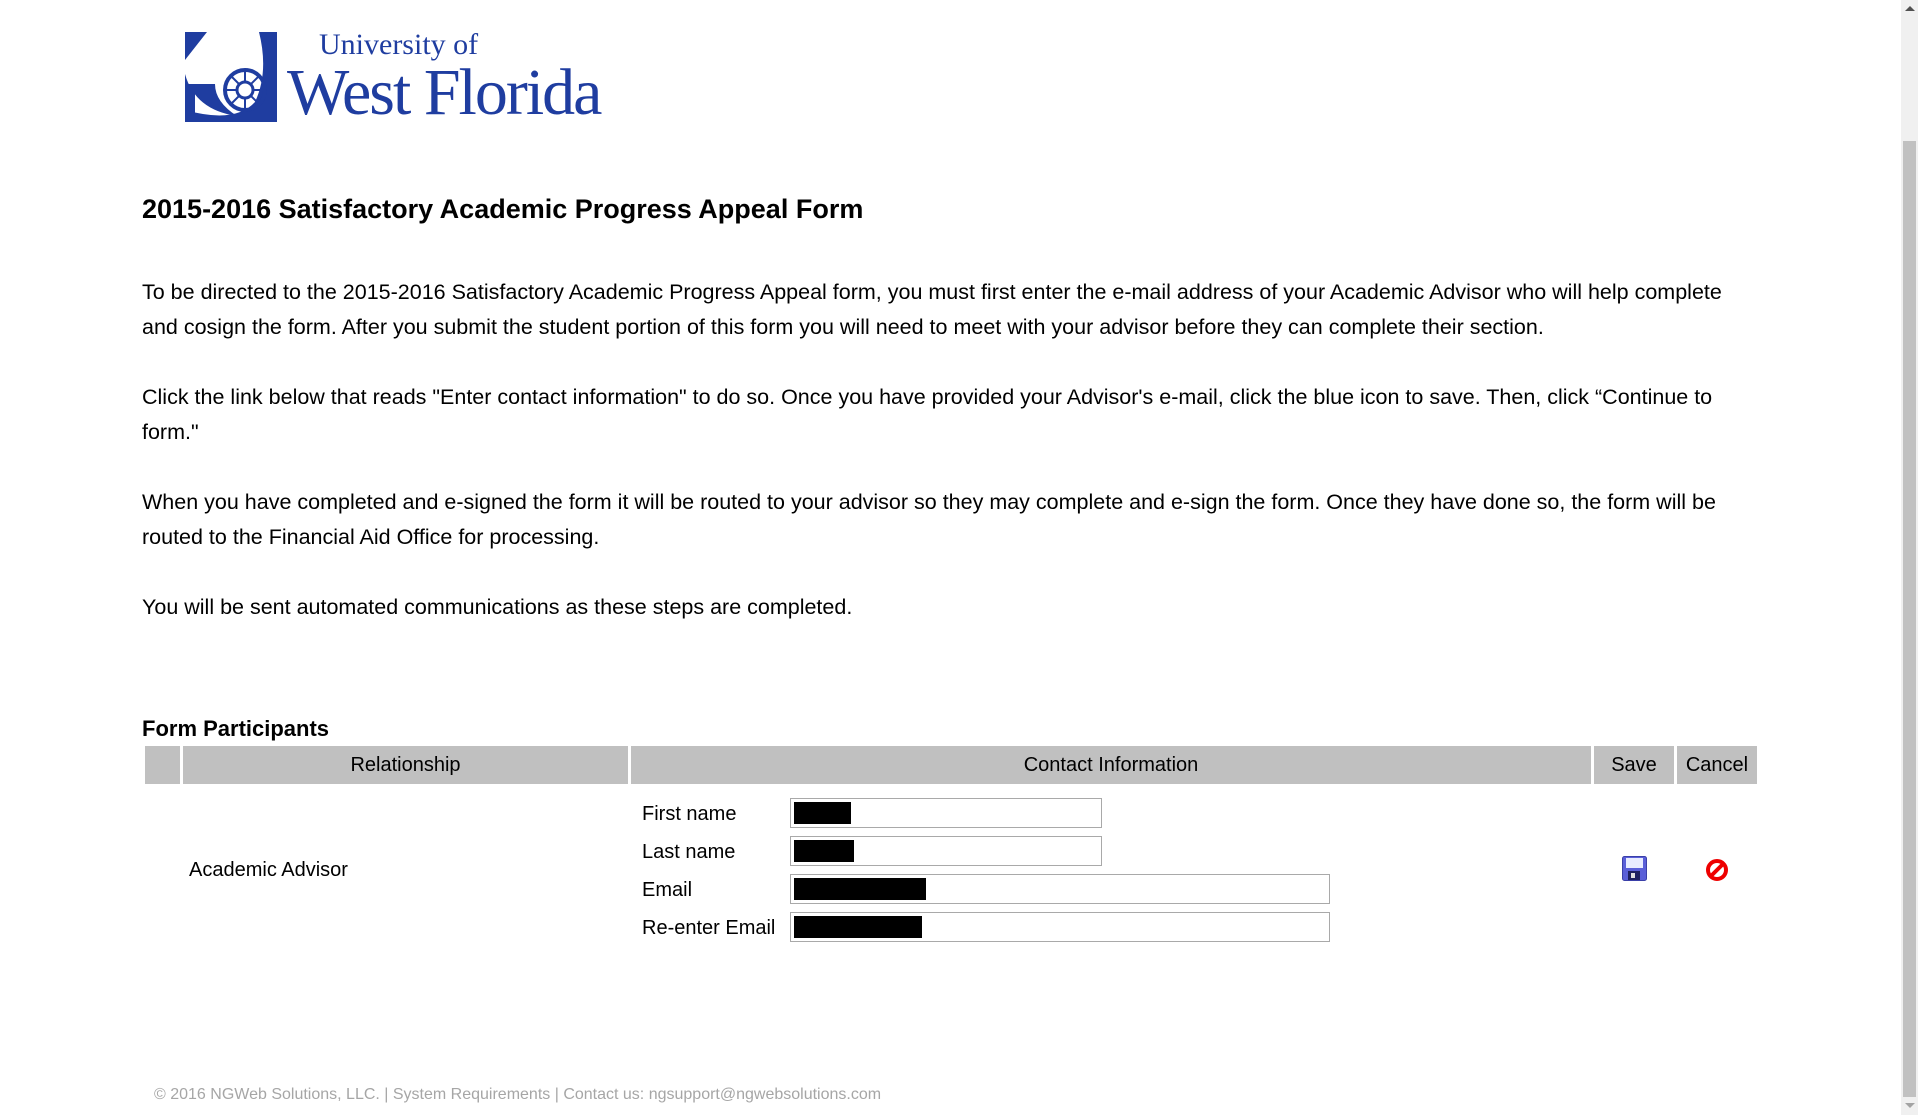 The image size is (1918, 1115). I want to click on last-name-input, so click(946, 851).